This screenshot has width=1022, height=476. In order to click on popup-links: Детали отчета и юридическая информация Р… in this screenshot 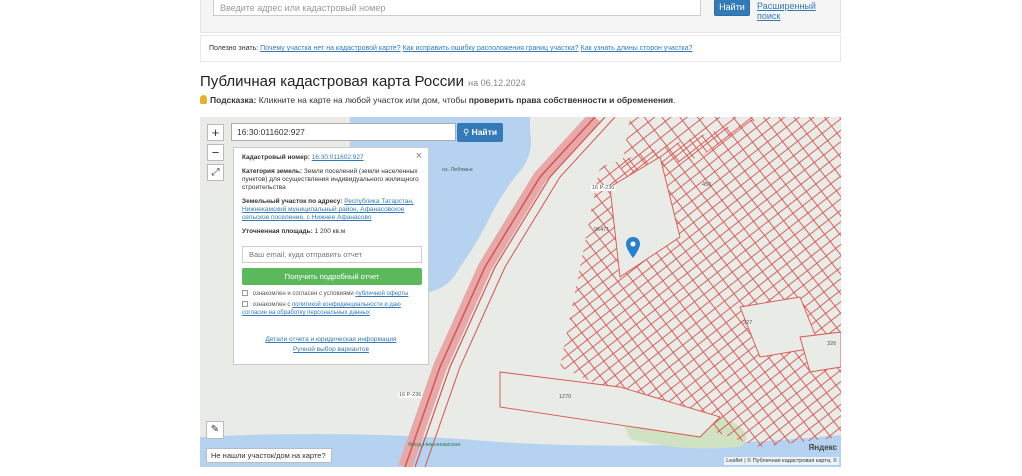, I will do `click(331, 345)`.